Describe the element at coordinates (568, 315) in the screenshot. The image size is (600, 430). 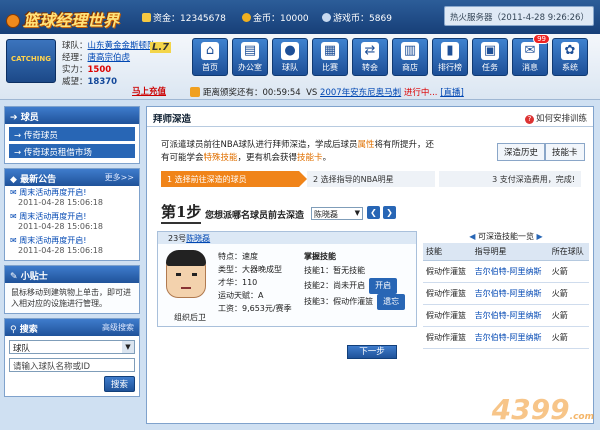
I see `team-cell: 火箭` at that location.